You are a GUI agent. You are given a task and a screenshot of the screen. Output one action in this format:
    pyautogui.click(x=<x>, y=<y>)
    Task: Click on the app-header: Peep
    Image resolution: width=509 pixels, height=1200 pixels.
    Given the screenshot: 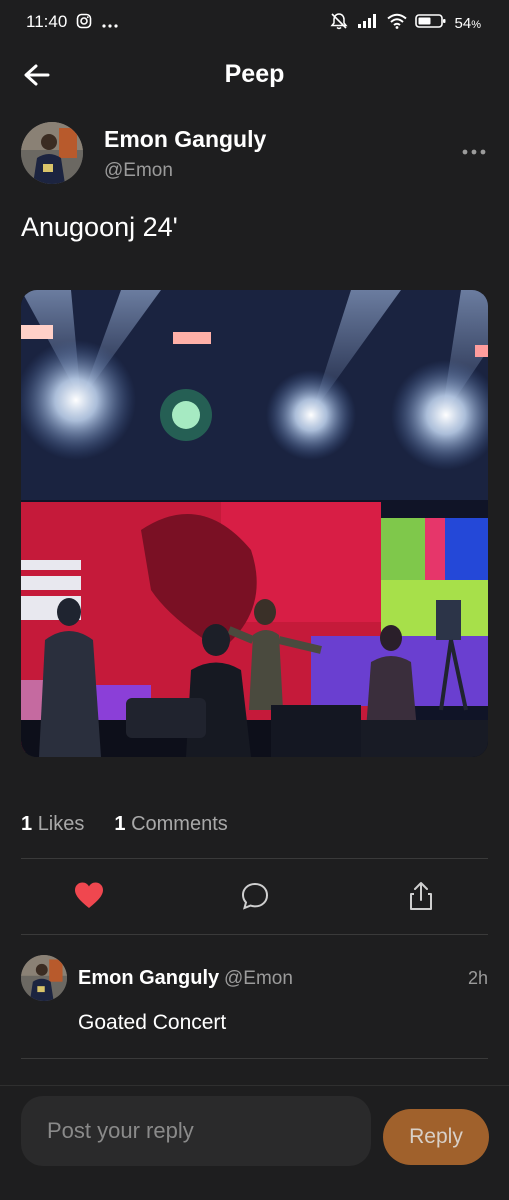 What is the action you would take?
    pyautogui.click(x=254, y=75)
    